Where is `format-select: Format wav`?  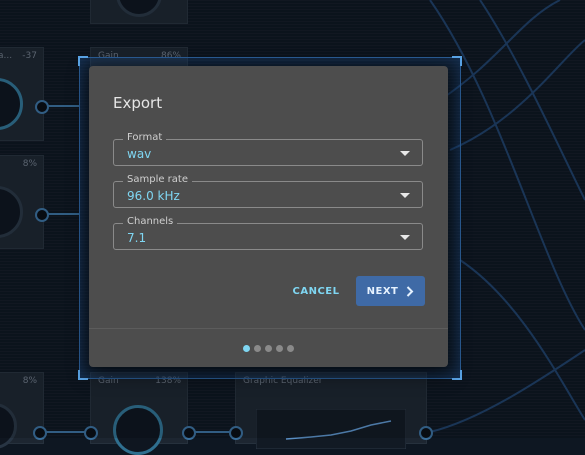
format-select: Format wav is located at coordinates (268, 149).